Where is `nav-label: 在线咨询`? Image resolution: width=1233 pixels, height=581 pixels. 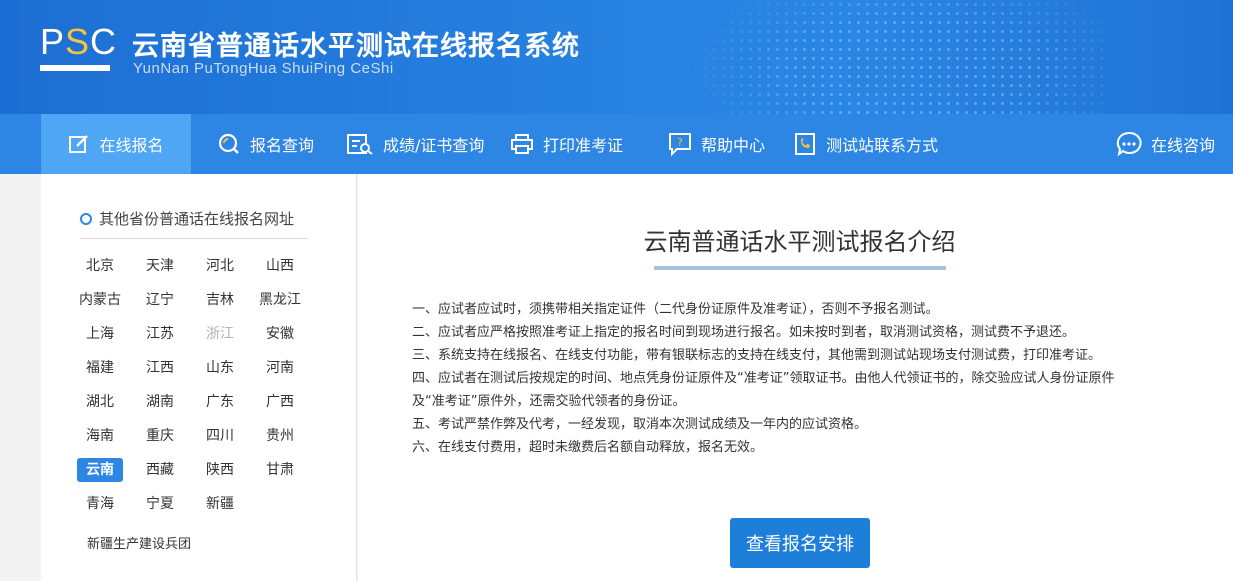 nav-label: 在线咨询 is located at coordinates (1183, 145).